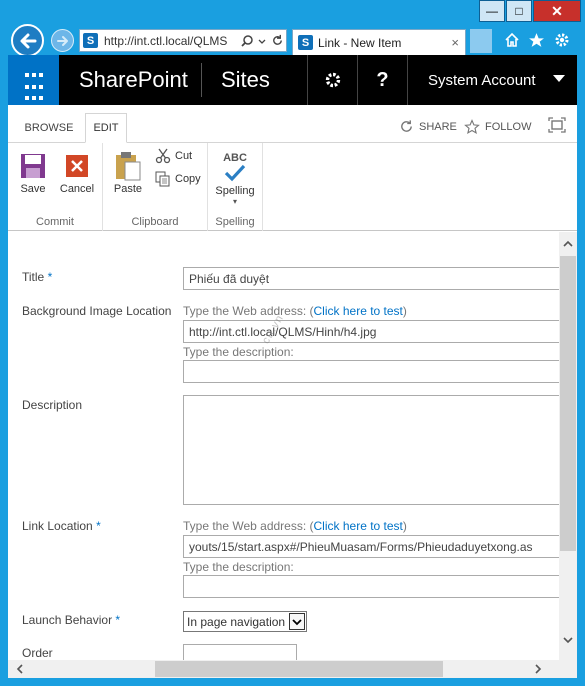 Image resolution: width=585 pixels, height=686 pixels. I want to click on title-label: Title *, so click(37, 277).